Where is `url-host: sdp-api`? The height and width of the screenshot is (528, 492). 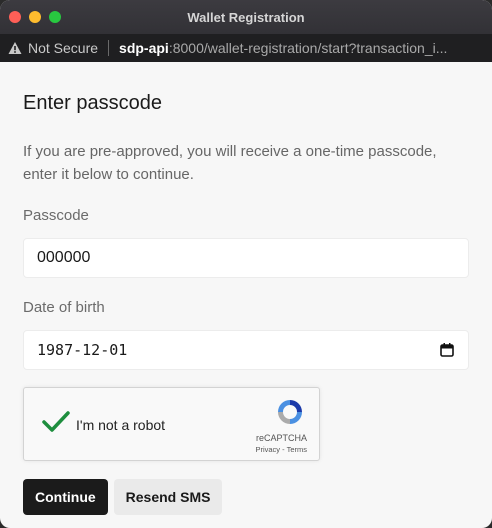 url-host: sdp-api is located at coordinates (144, 48).